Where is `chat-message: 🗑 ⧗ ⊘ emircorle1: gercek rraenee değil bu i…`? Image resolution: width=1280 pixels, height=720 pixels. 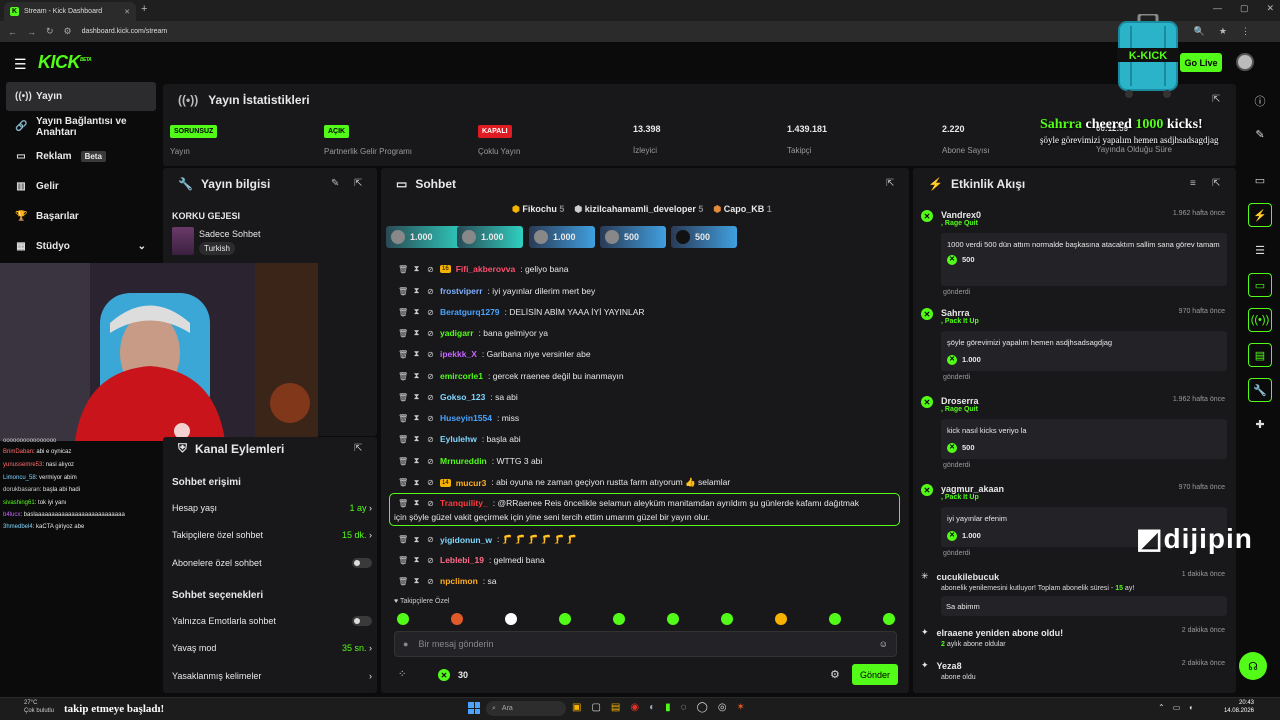
chat-message: 🗑 ⧗ ⊘ emircorle1: gercek rraenee değil bu i… is located at coordinates (511, 376).